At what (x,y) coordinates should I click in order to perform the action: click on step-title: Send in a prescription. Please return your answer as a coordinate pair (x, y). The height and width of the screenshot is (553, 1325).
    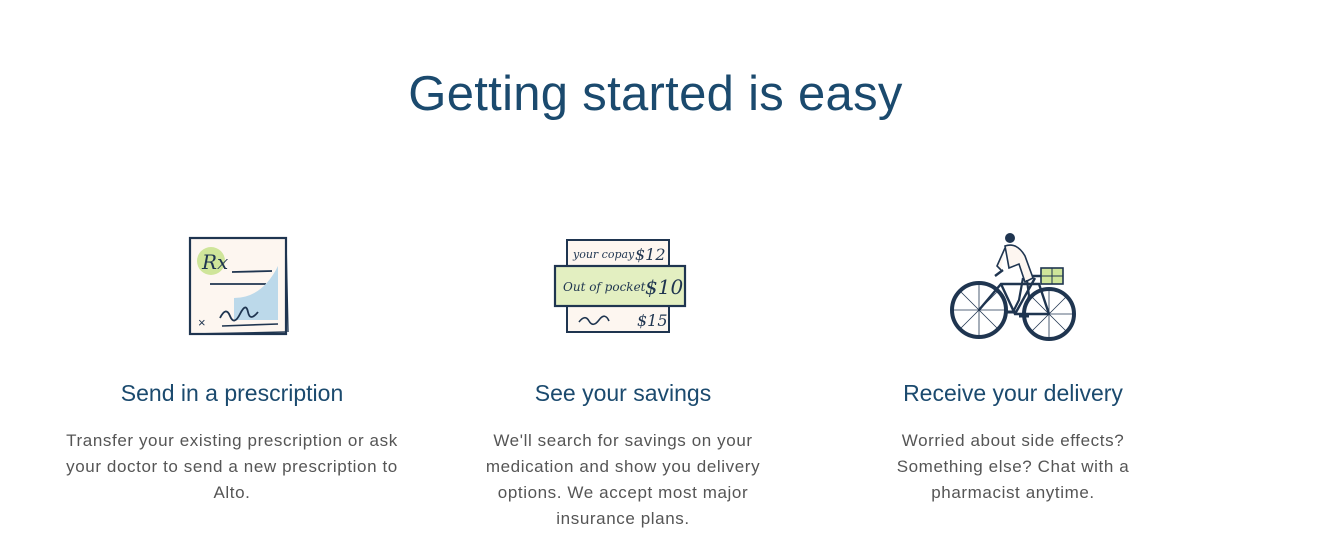
    Looking at the image, I should click on (232, 393).